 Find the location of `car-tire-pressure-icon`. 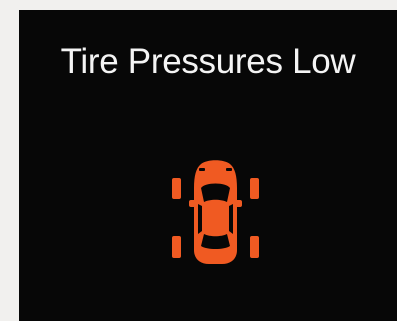

car-tire-pressure-icon is located at coordinates (215, 212).